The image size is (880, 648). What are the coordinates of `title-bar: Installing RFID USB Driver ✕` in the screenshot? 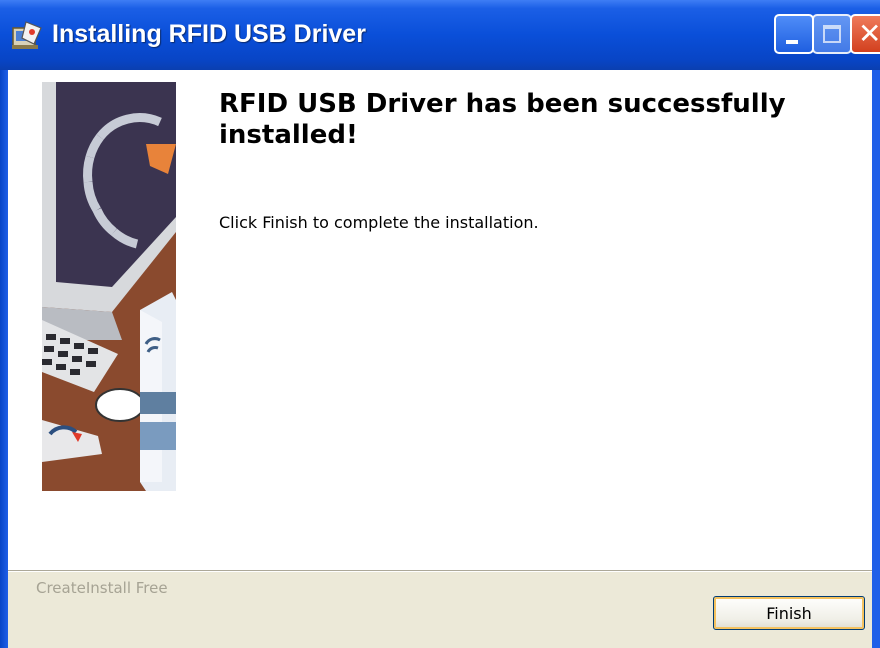 It's located at (440, 35).